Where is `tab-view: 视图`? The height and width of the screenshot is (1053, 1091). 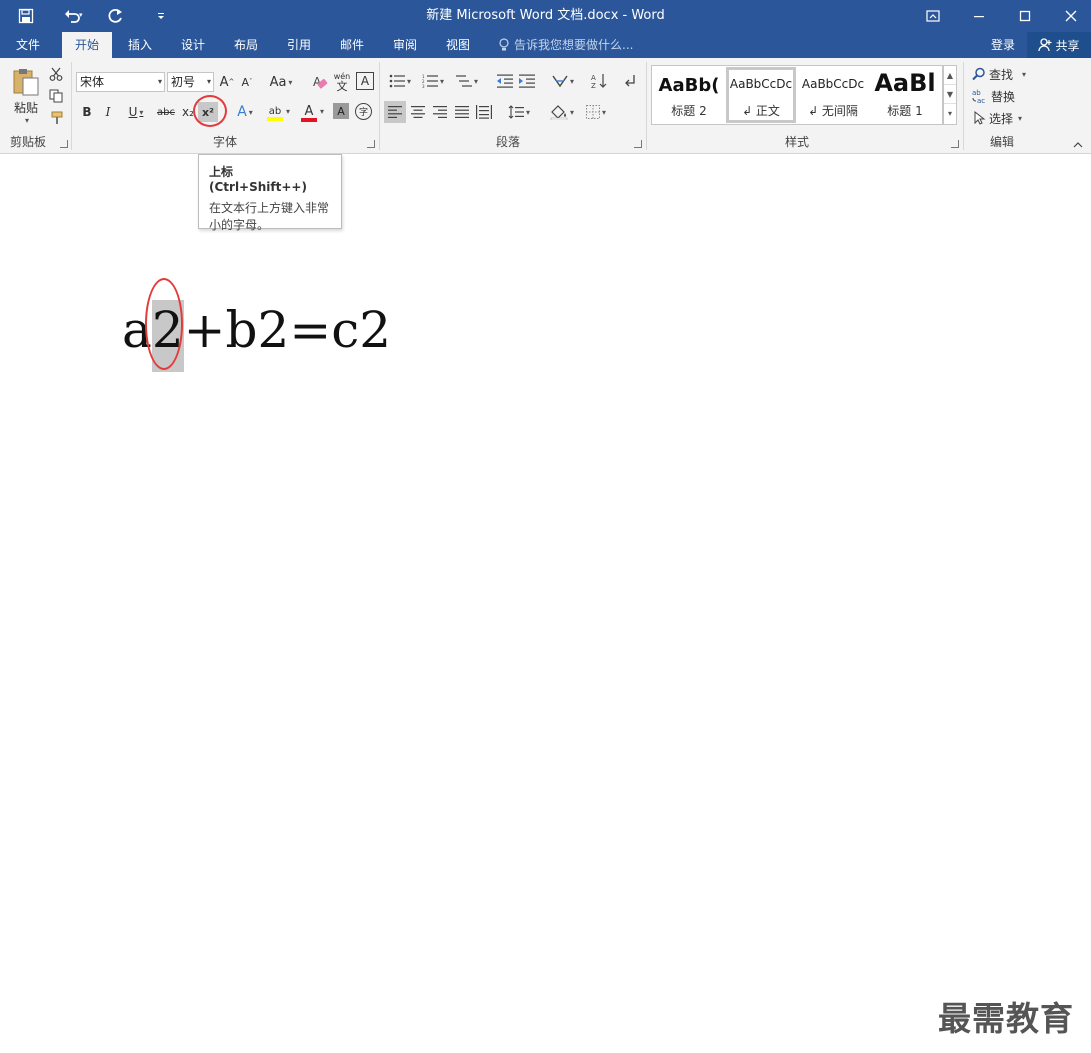 tab-view: 视图 is located at coordinates (458, 45).